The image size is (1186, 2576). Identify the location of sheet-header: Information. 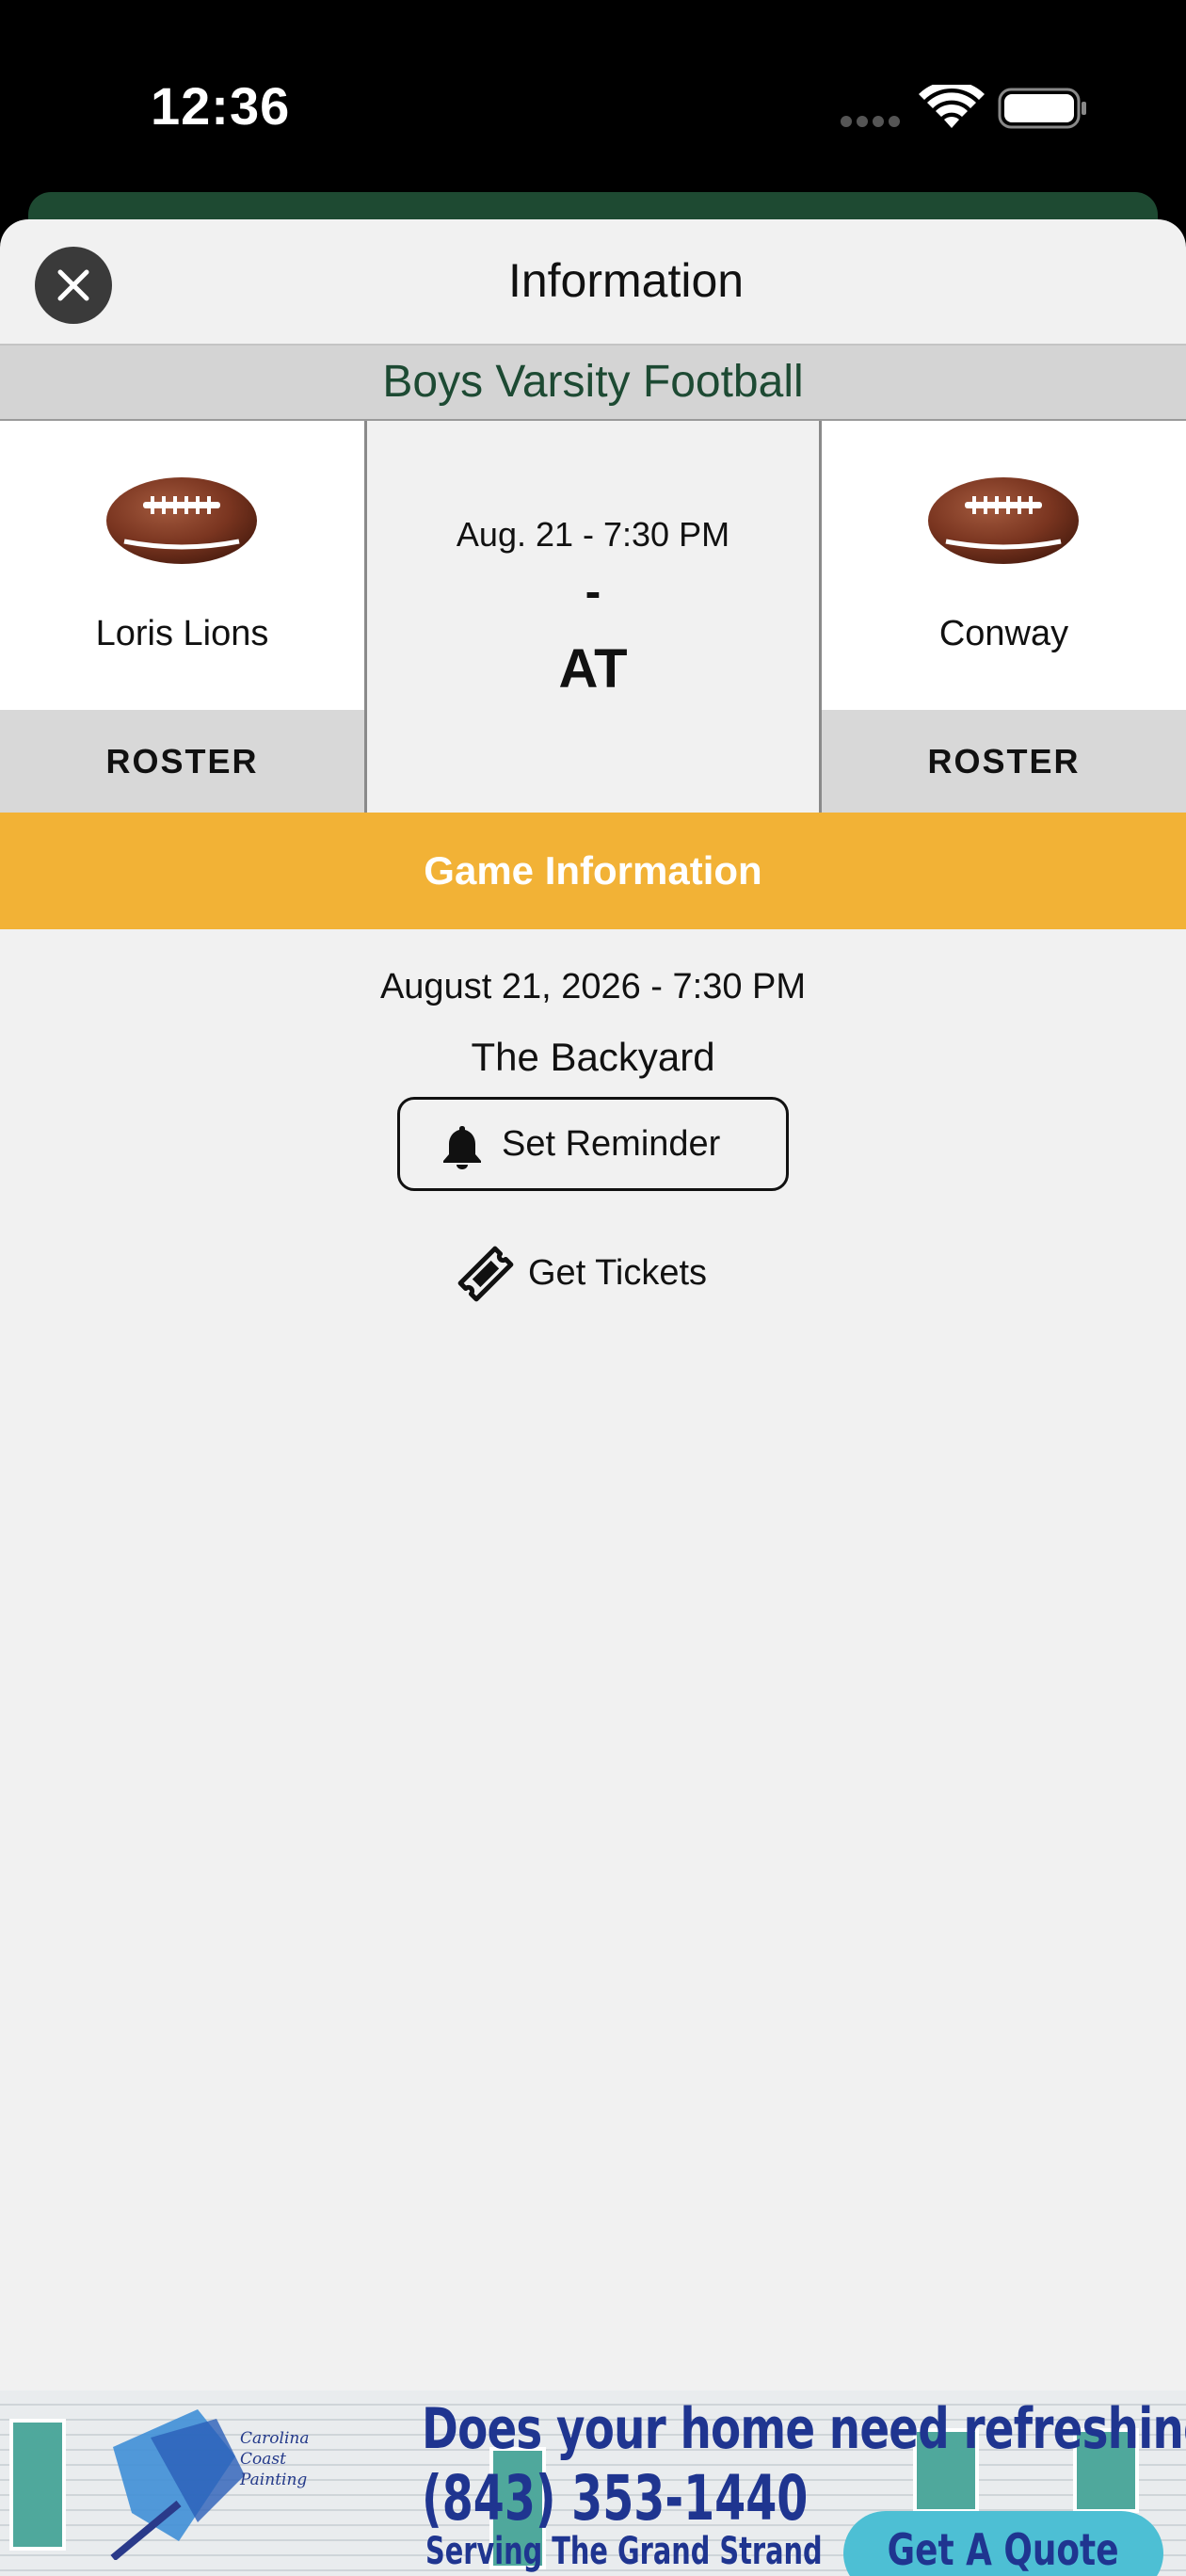
(593, 281).